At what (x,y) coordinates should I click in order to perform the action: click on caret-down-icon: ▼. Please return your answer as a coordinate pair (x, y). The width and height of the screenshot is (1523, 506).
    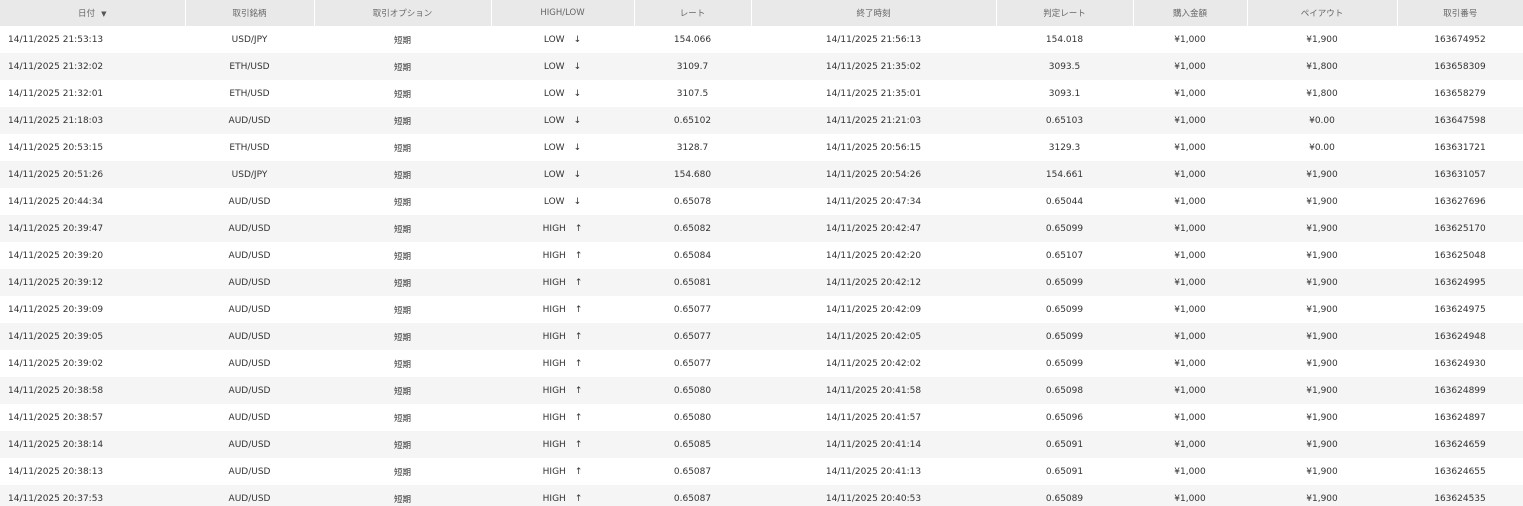
    Looking at the image, I should click on (103, 14).